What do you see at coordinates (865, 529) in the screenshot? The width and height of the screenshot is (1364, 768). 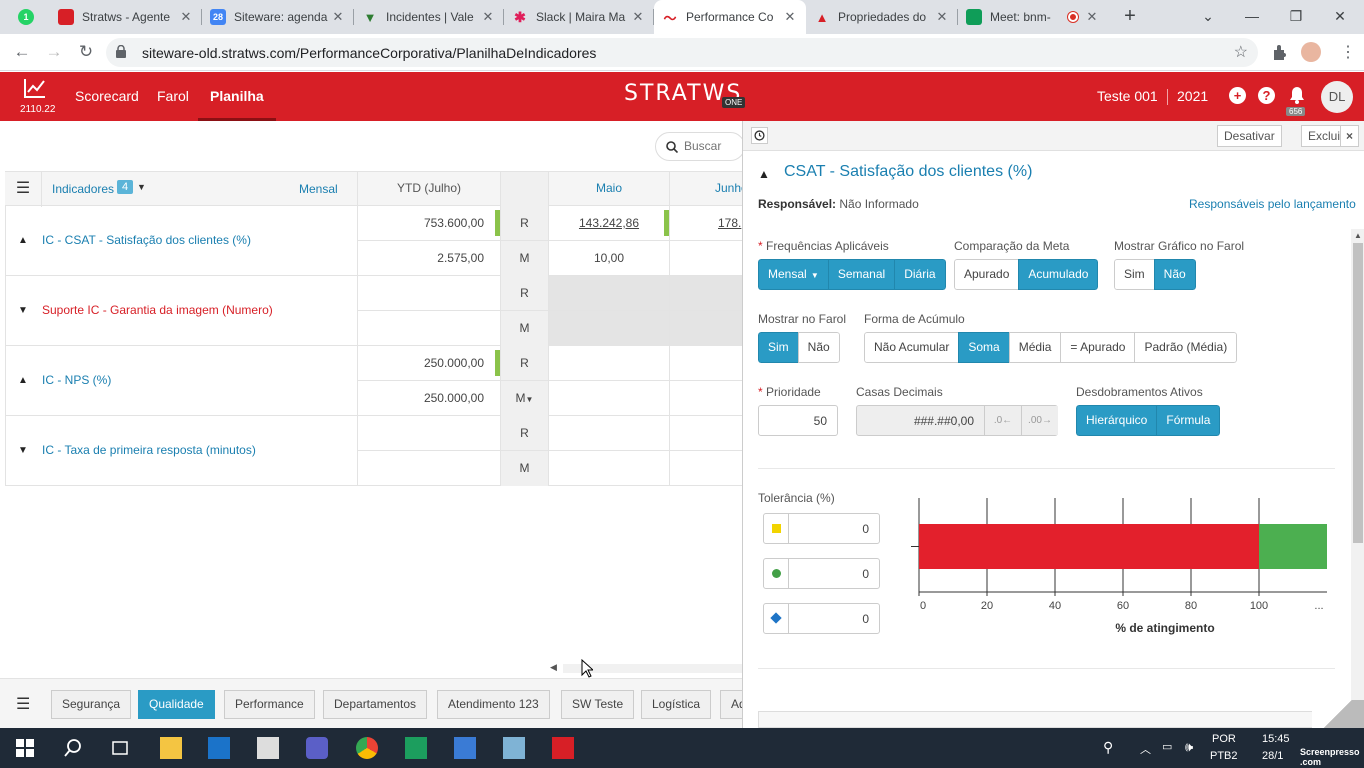 I see `tolerance-yellow-value: 0` at bounding box center [865, 529].